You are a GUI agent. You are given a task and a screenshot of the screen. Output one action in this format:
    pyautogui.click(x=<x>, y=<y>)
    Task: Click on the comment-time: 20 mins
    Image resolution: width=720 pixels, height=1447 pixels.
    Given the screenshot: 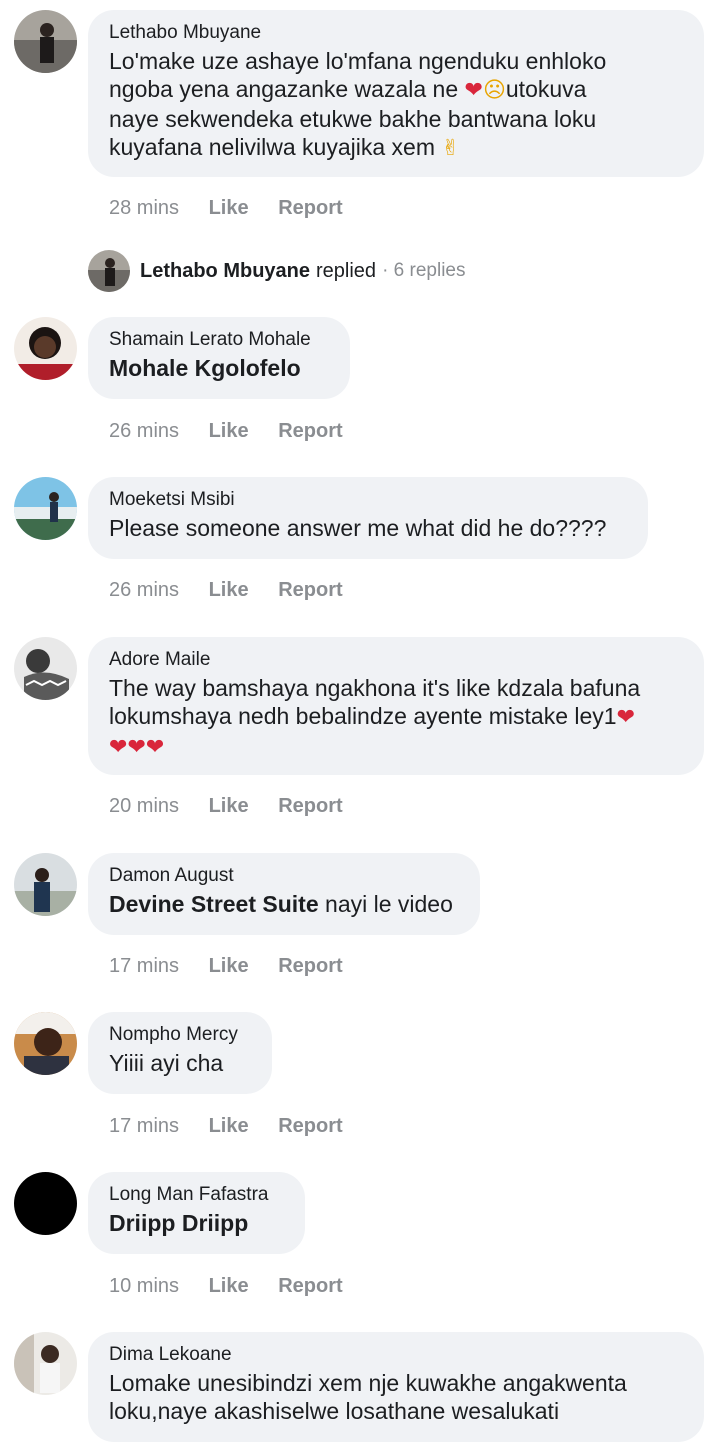 What is the action you would take?
    pyautogui.click(x=144, y=806)
    